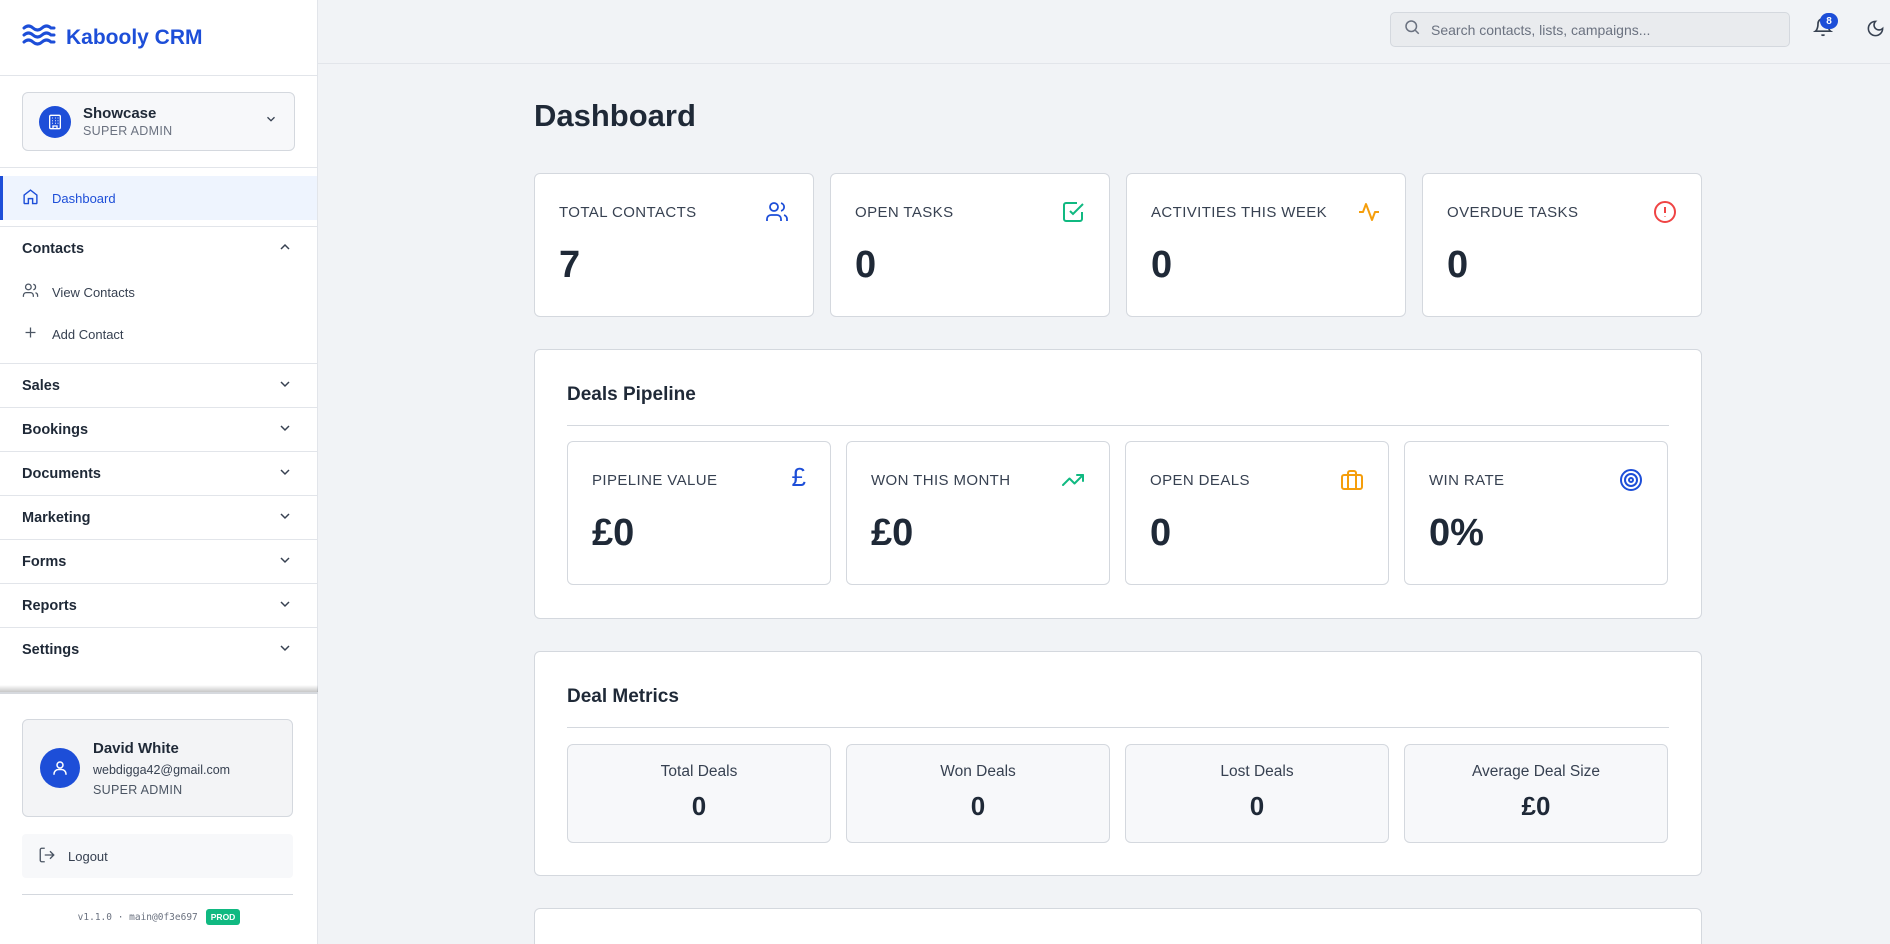 The image size is (1890, 944). I want to click on sidebar-item-view-contacts: View Contacts, so click(158, 292).